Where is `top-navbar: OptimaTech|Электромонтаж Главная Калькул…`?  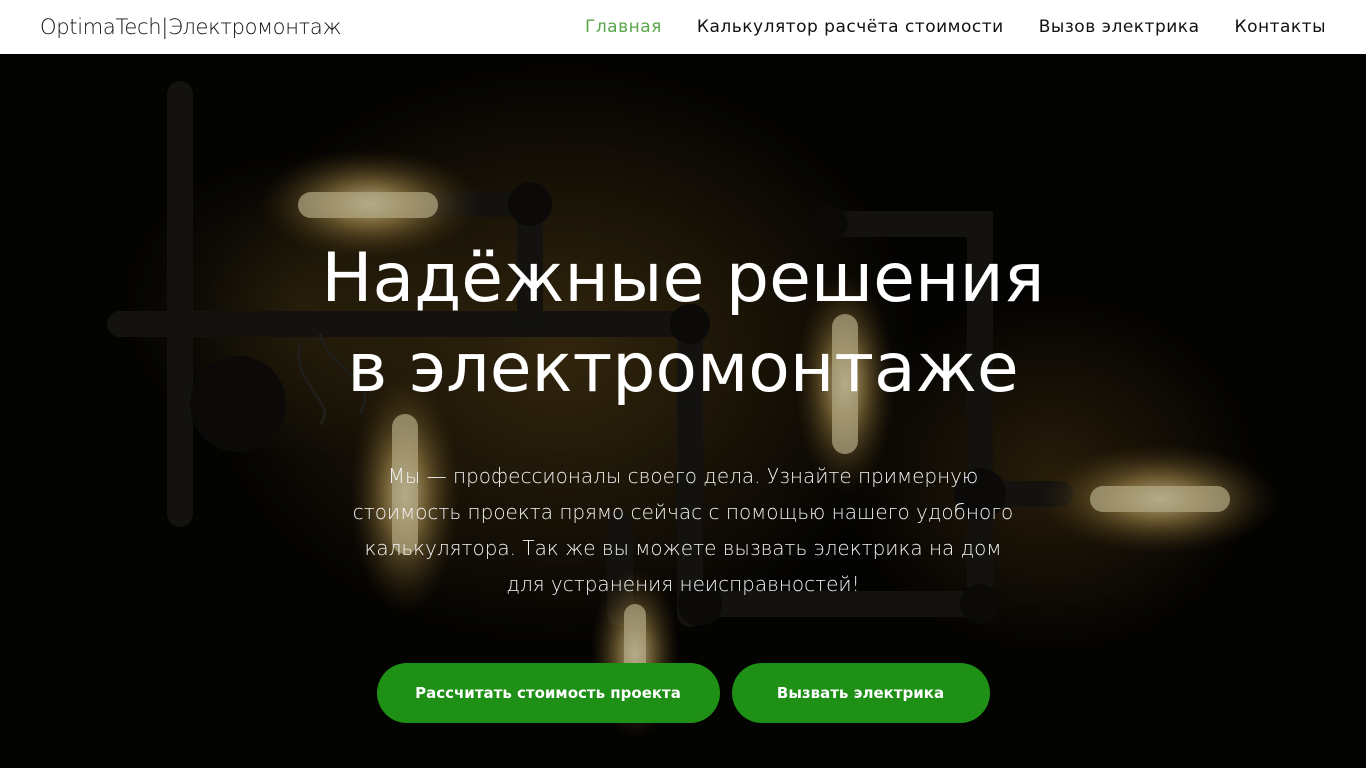
top-navbar: OptimaTech|Электромонтаж Главная Калькул… is located at coordinates (683, 27).